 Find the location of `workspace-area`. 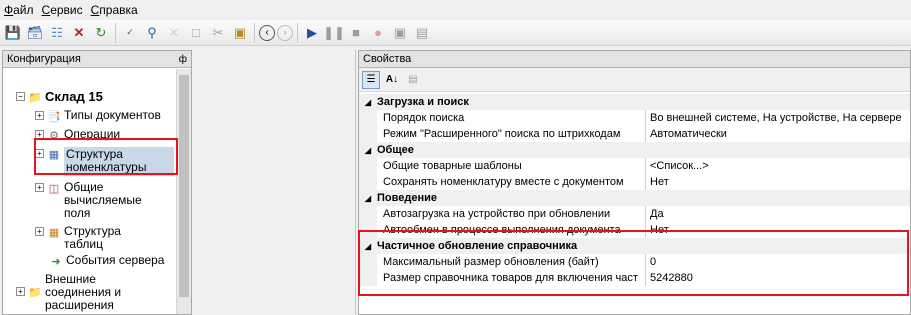

workspace-area is located at coordinates (275, 182).